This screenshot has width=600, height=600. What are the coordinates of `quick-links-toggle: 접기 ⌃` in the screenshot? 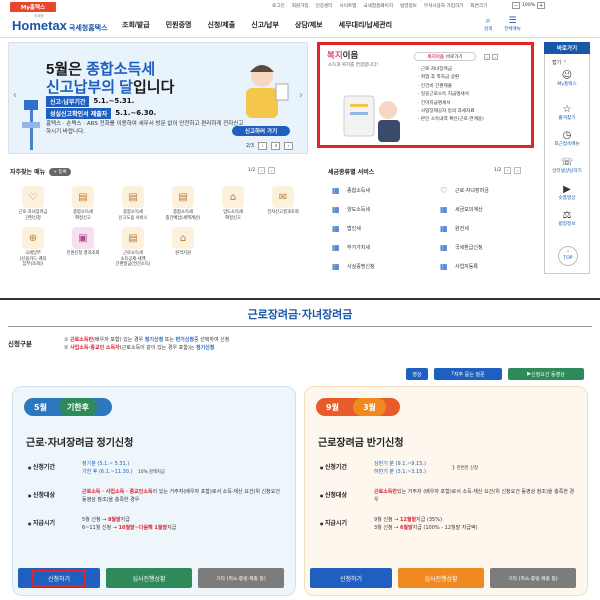 It's located at (559, 62).